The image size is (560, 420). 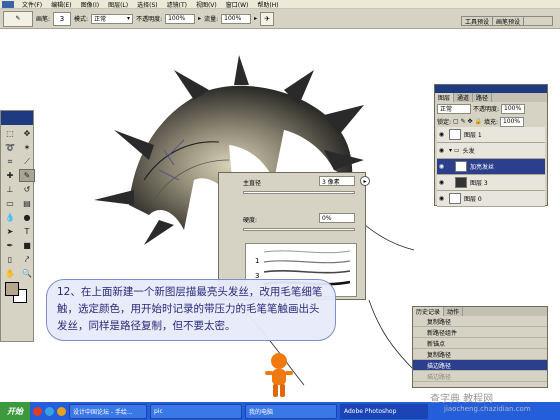 I want to click on taskbar-item: 我的电脑, so click(x=291, y=411).